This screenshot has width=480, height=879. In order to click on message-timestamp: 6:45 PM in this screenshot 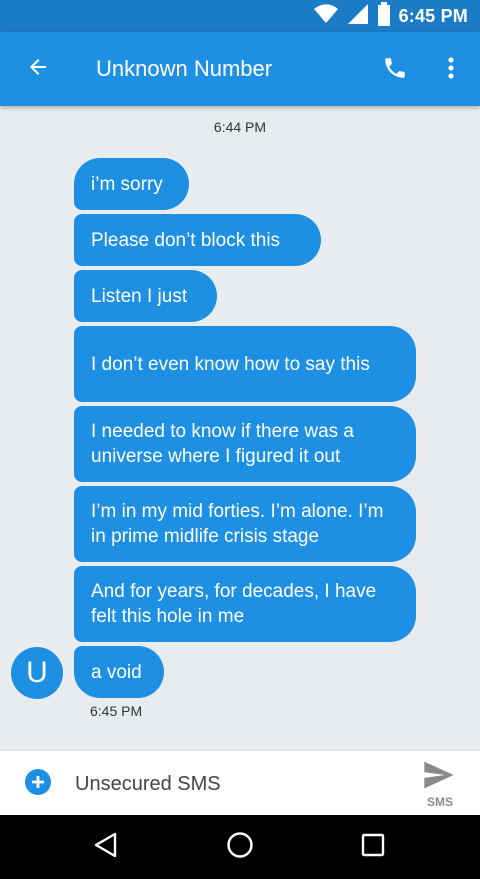, I will do `click(116, 711)`.